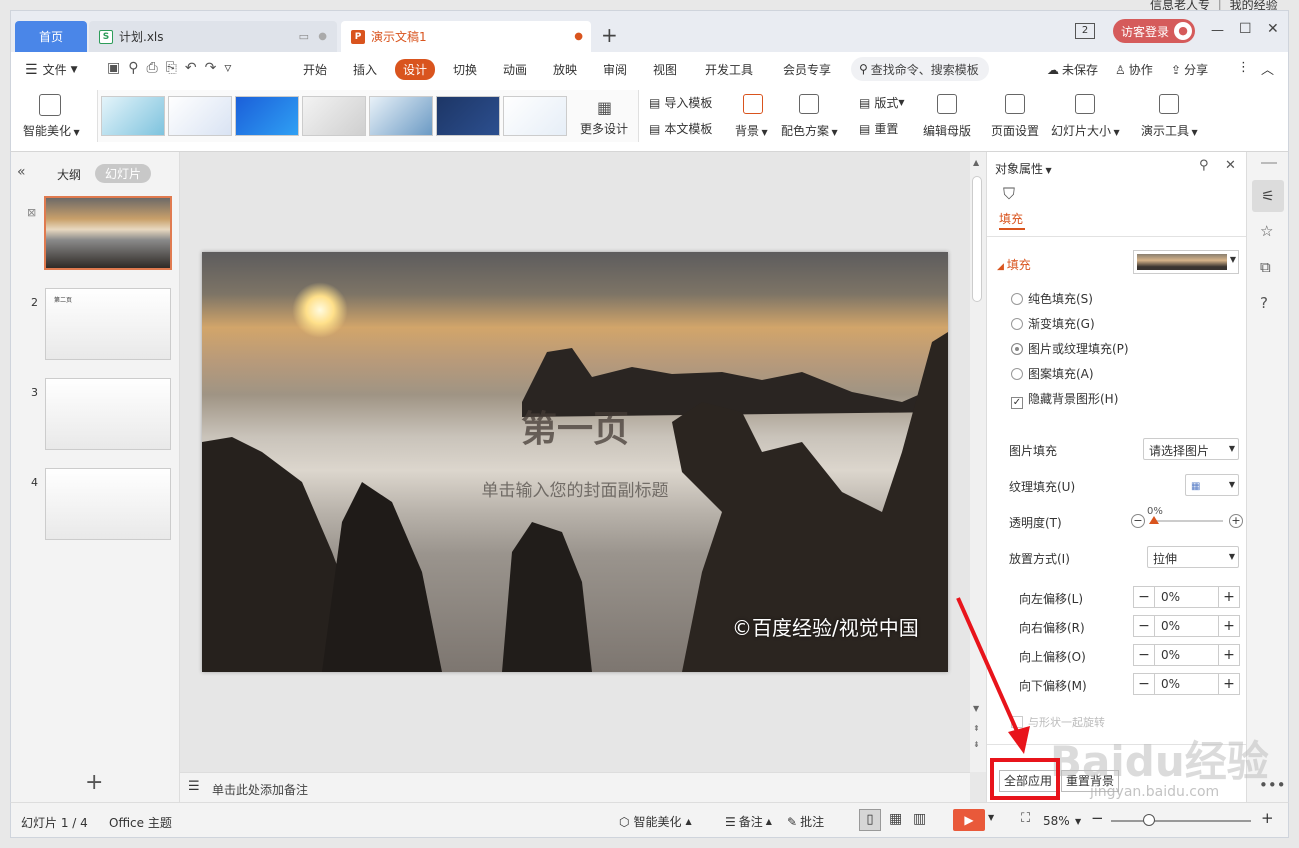 This screenshot has width=1299, height=848. What do you see at coordinates (575, 488) in the screenshot?
I see `slide-subtitle: 单击输入您的封面副标题` at bounding box center [575, 488].